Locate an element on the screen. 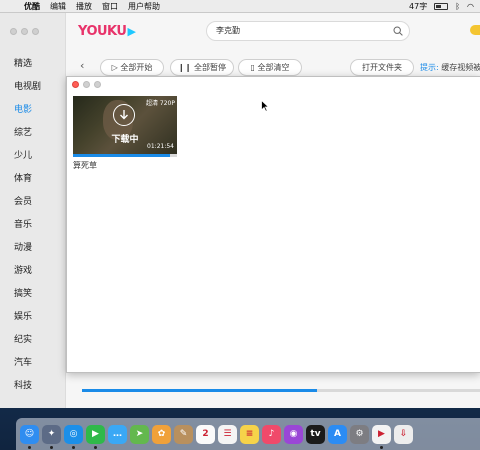 The image size is (480, 450). video-thumbnail: 超清 720P 下载中 01:21:54 is located at coordinates (125, 125).